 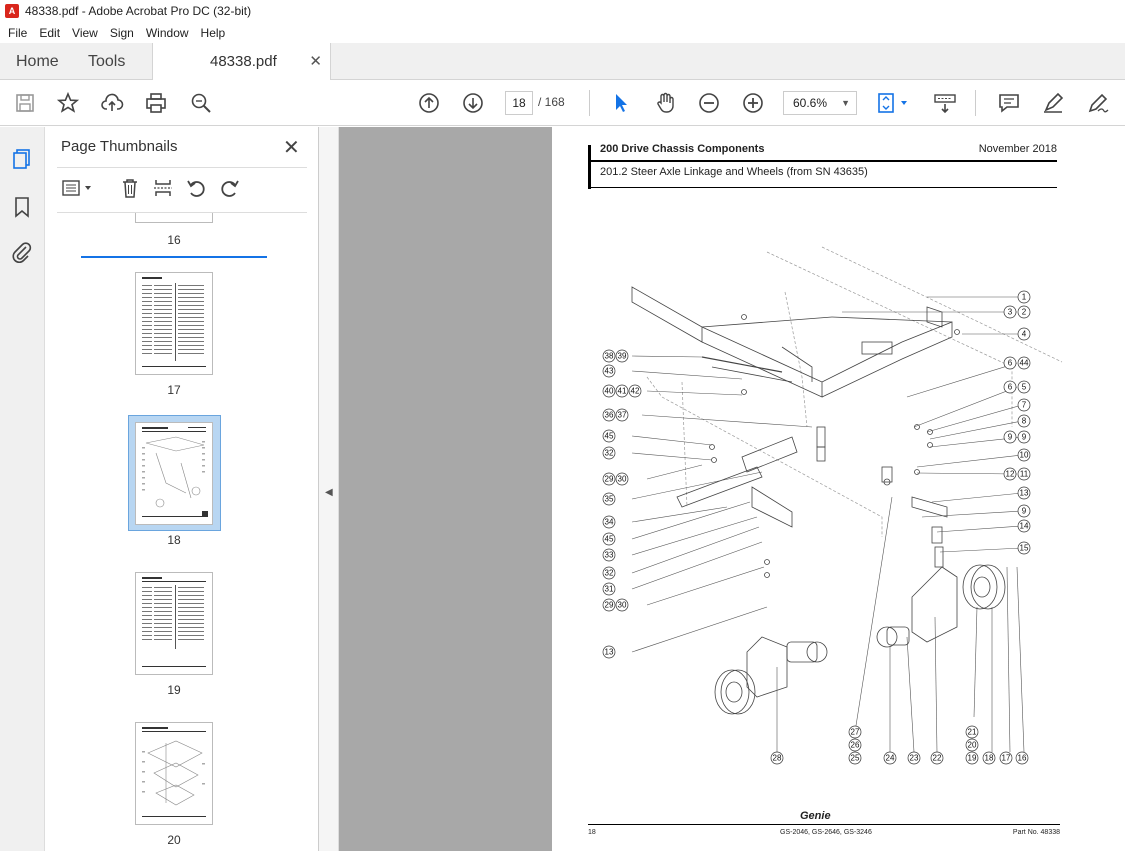 What do you see at coordinates (622, 605) in the screenshot?
I see `callout-label: 30` at bounding box center [622, 605].